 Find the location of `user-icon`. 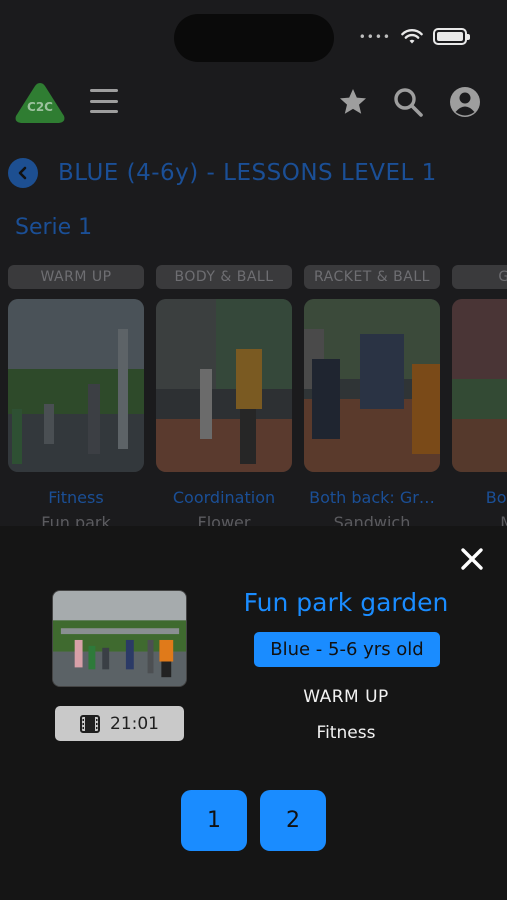

user-icon is located at coordinates (465, 102).